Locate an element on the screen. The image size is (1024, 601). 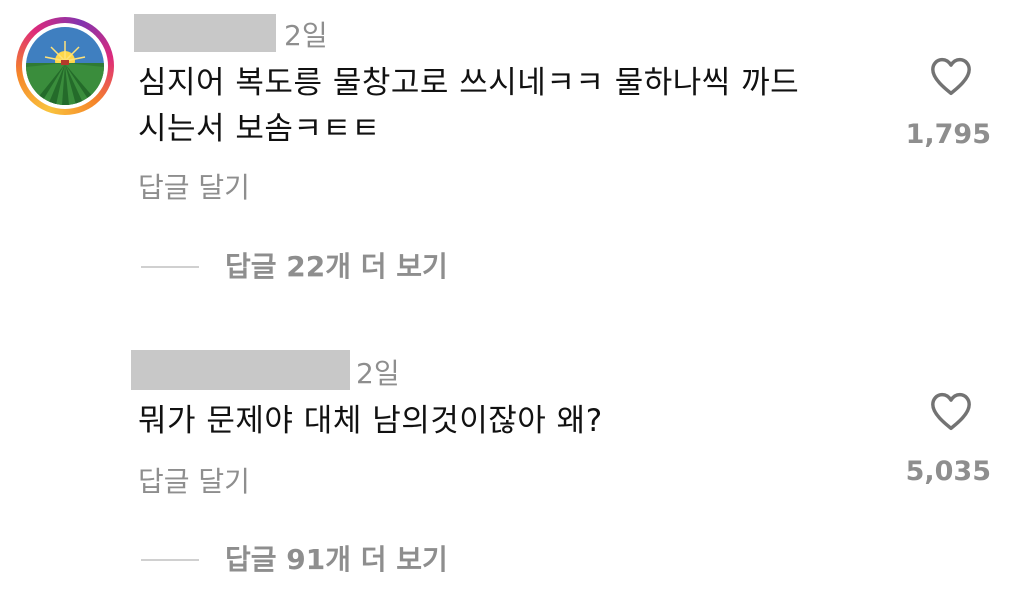
like-count: 1,795 is located at coordinates (948, 134).